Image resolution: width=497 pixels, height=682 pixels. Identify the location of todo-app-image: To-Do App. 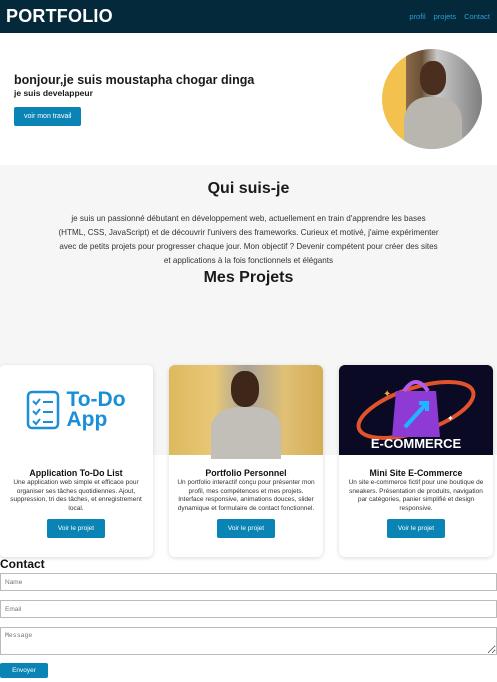
(76, 410).